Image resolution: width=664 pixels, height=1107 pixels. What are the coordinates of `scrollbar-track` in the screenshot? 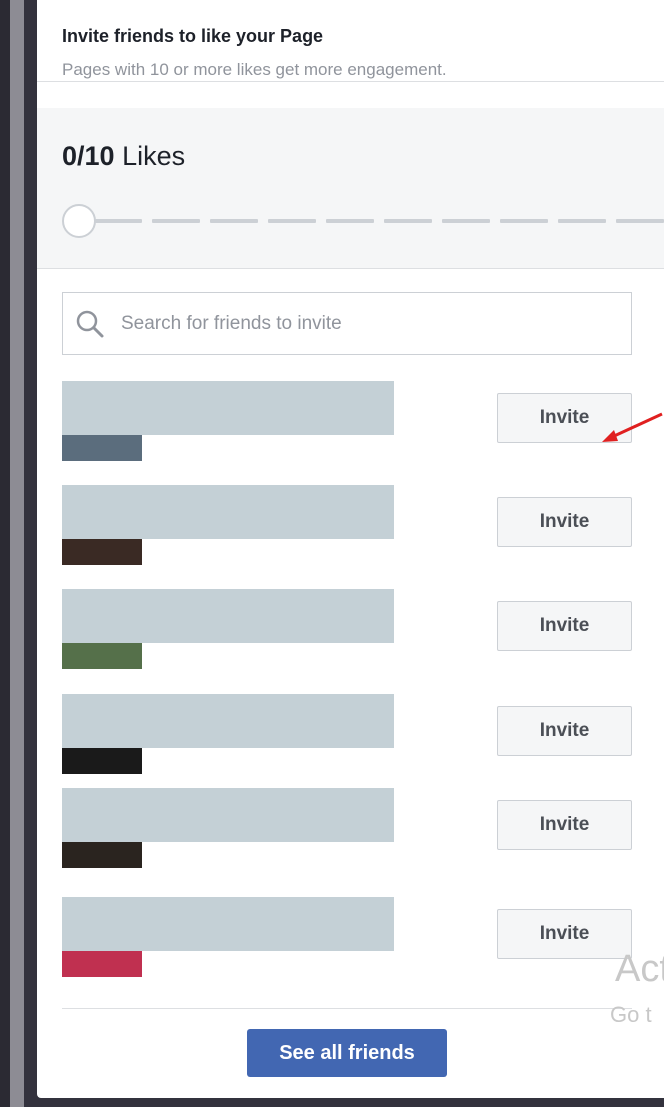 It's located at (17, 553).